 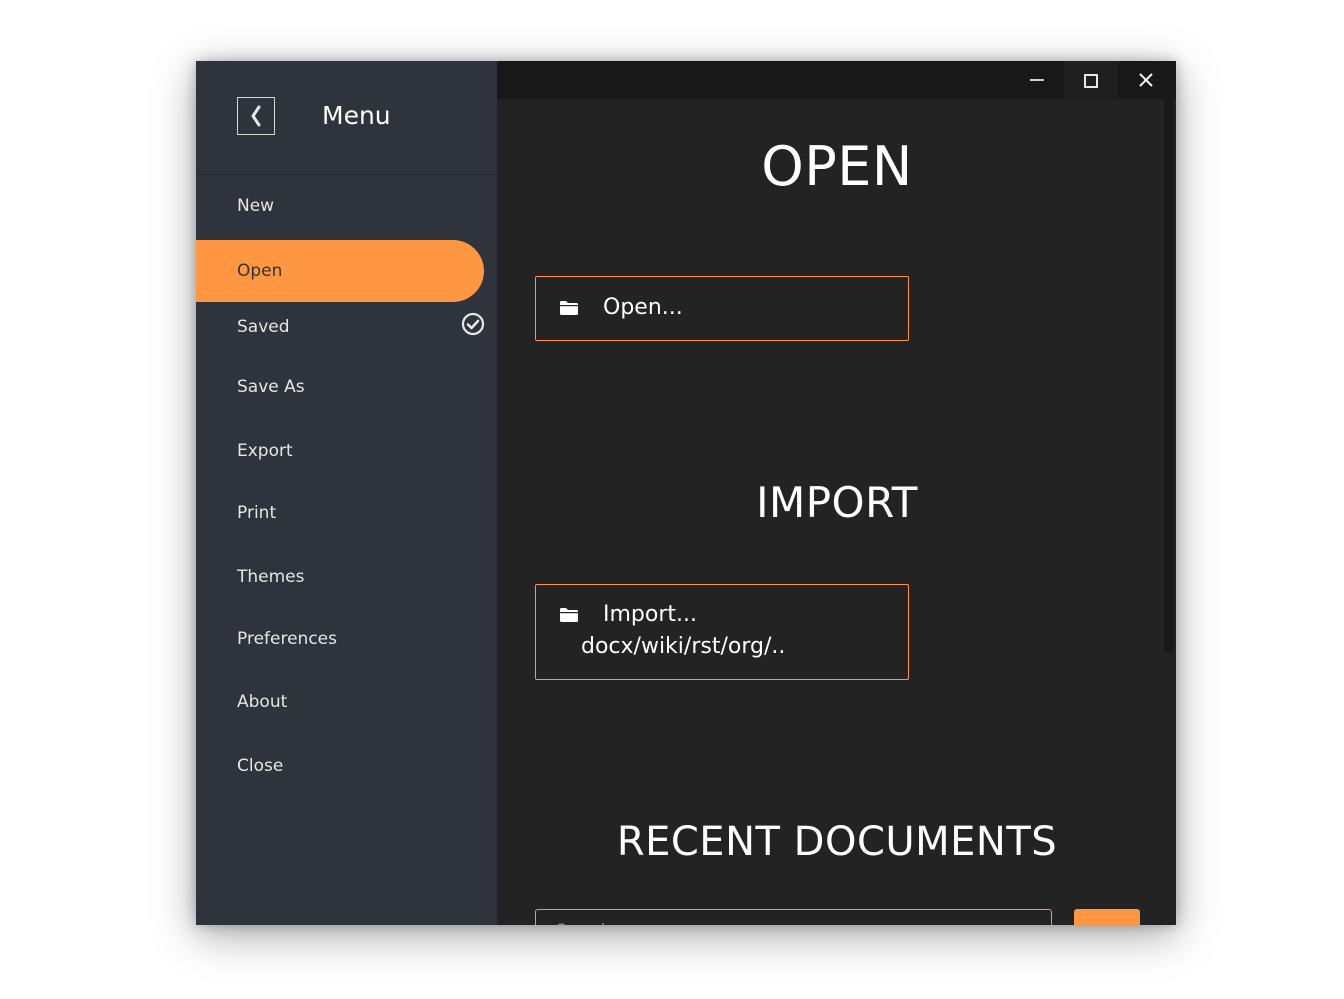 What do you see at coordinates (340, 451) in the screenshot?
I see `sidebar-item-export: Export` at bounding box center [340, 451].